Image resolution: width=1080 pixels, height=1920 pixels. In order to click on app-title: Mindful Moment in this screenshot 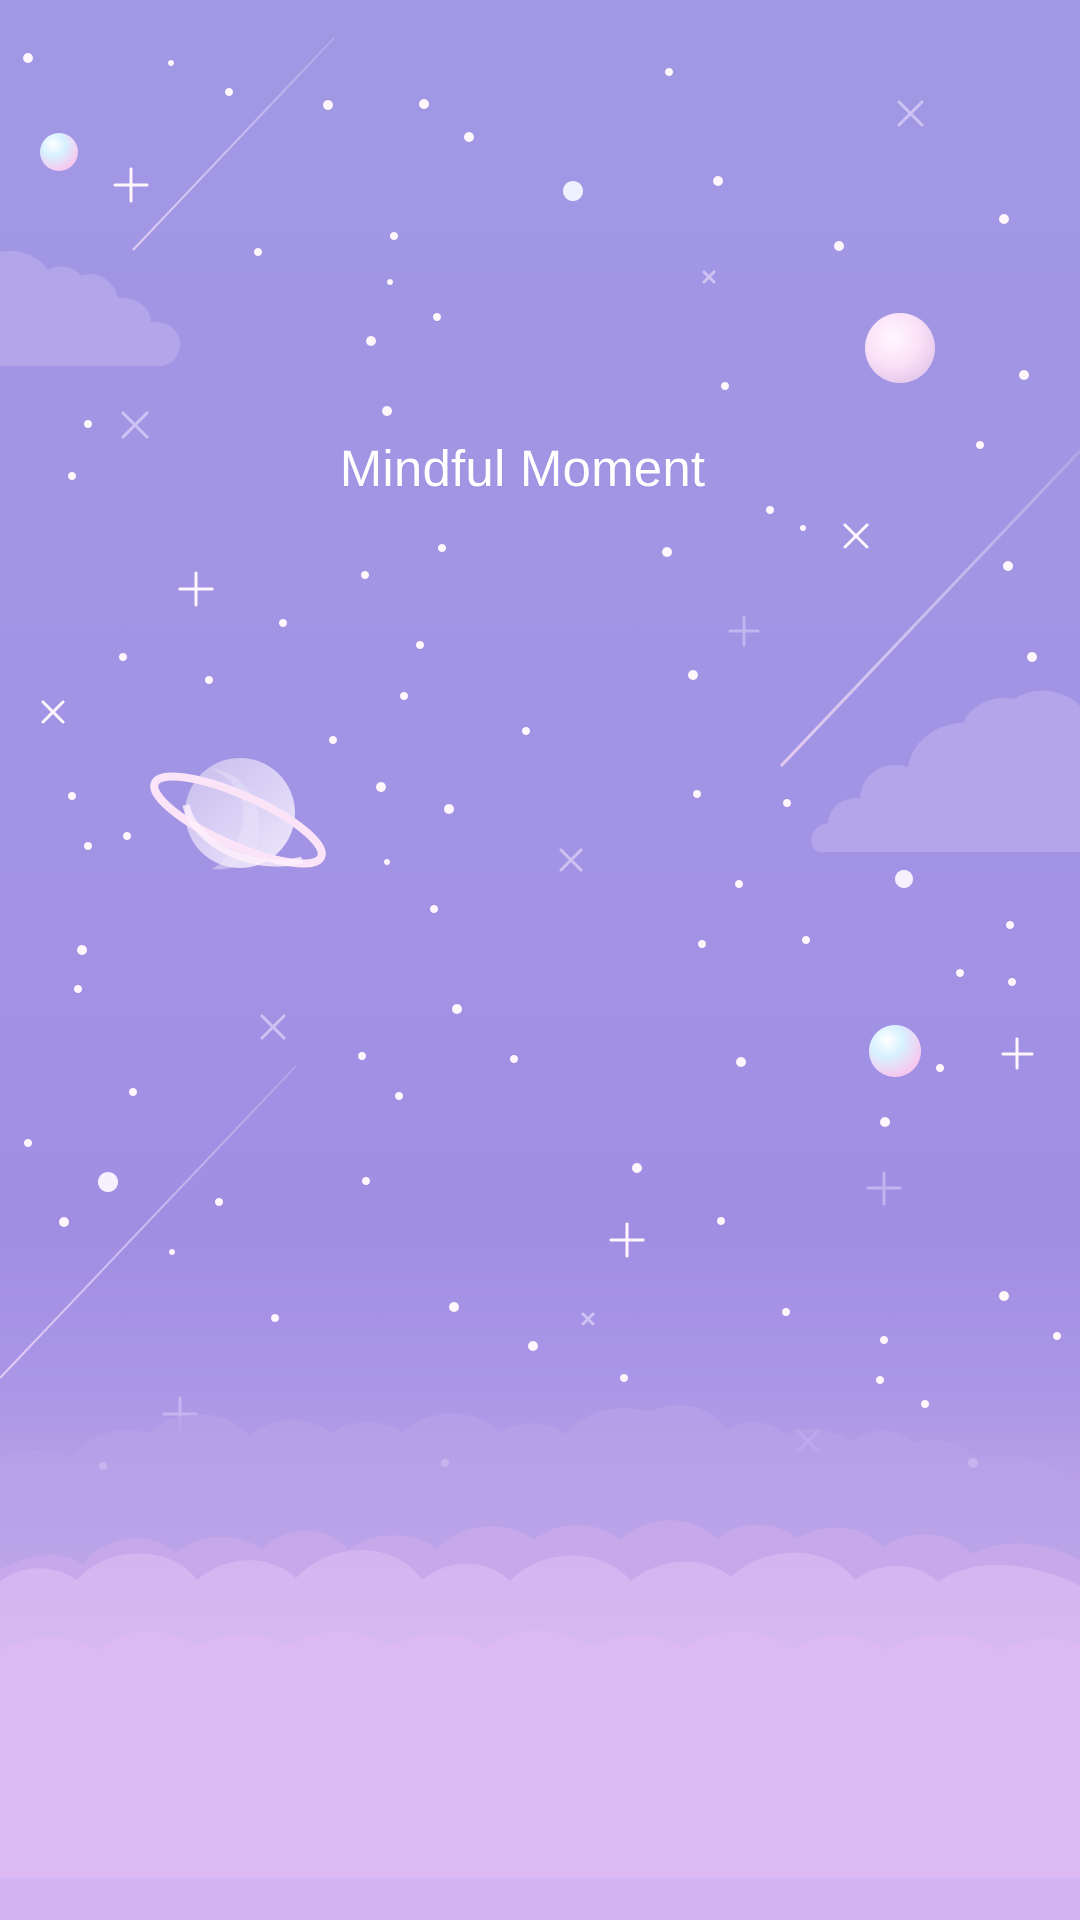, I will do `click(522, 468)`.